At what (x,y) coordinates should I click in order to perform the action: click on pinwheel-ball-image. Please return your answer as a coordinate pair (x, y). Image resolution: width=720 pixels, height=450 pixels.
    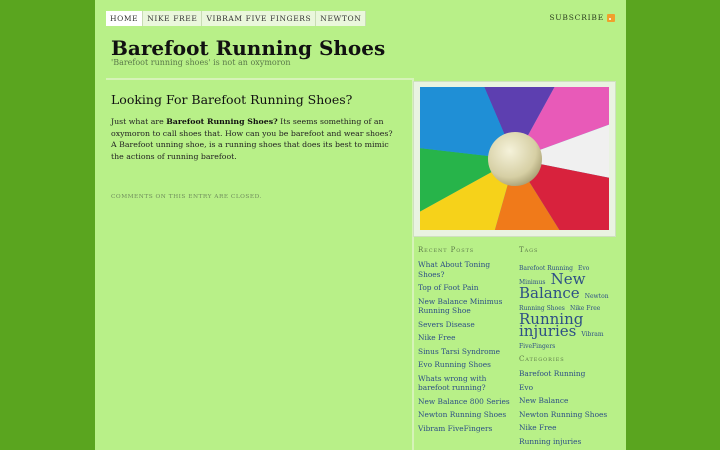
    Looking at the image, I should click on (514, 158).